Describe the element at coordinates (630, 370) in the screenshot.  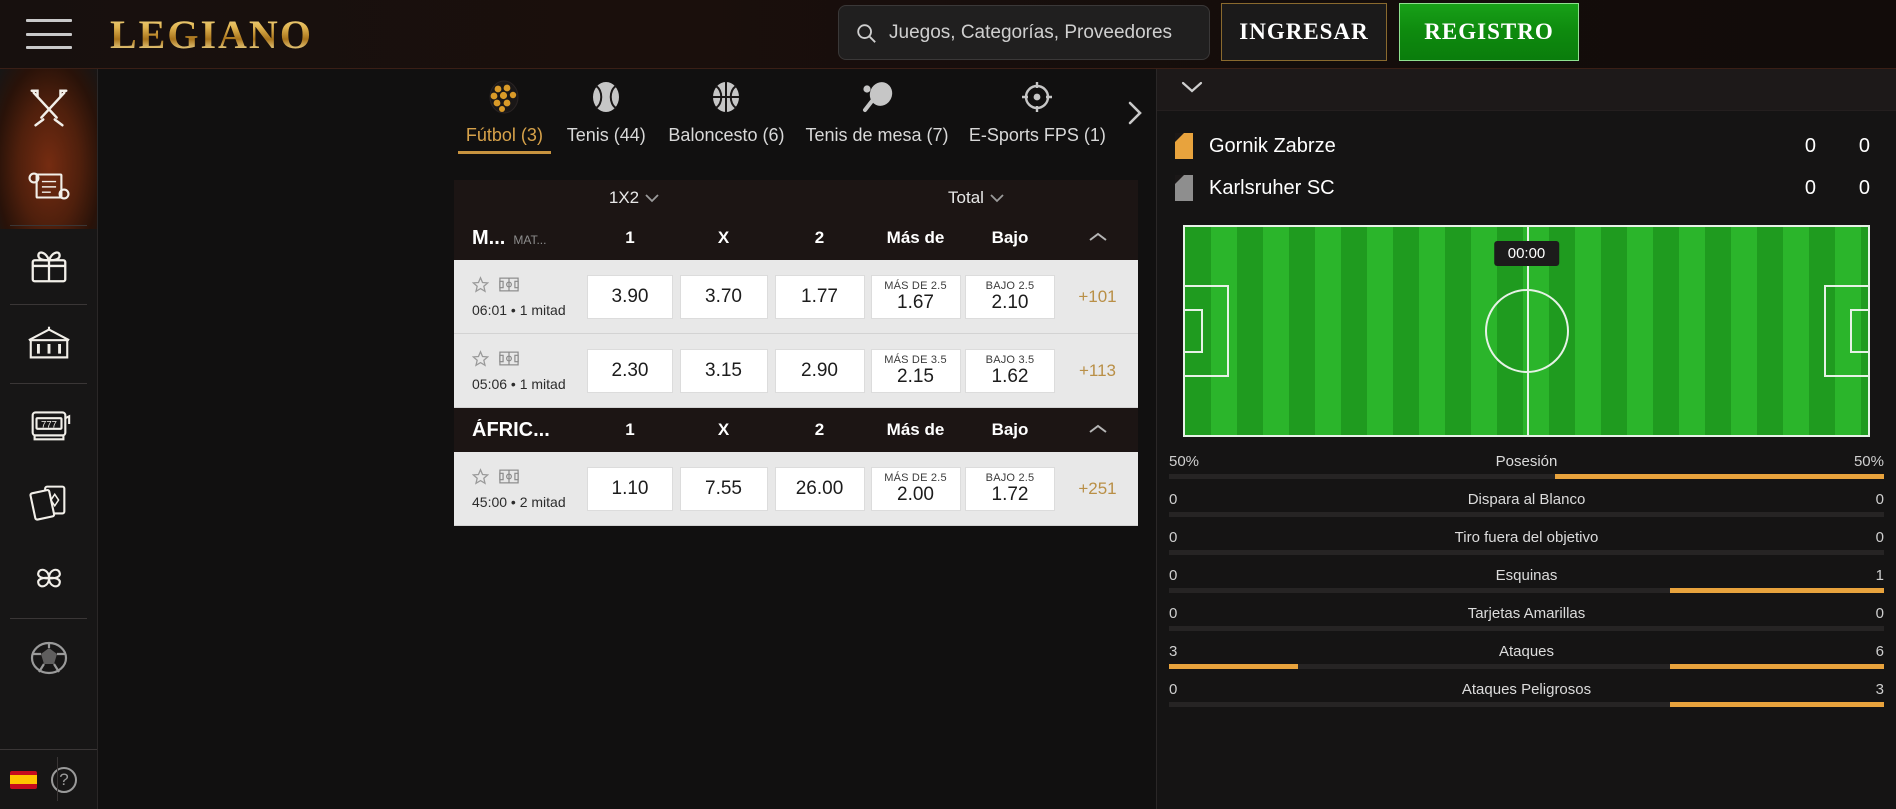
I see `odd-button-1: 2.30` at that location.